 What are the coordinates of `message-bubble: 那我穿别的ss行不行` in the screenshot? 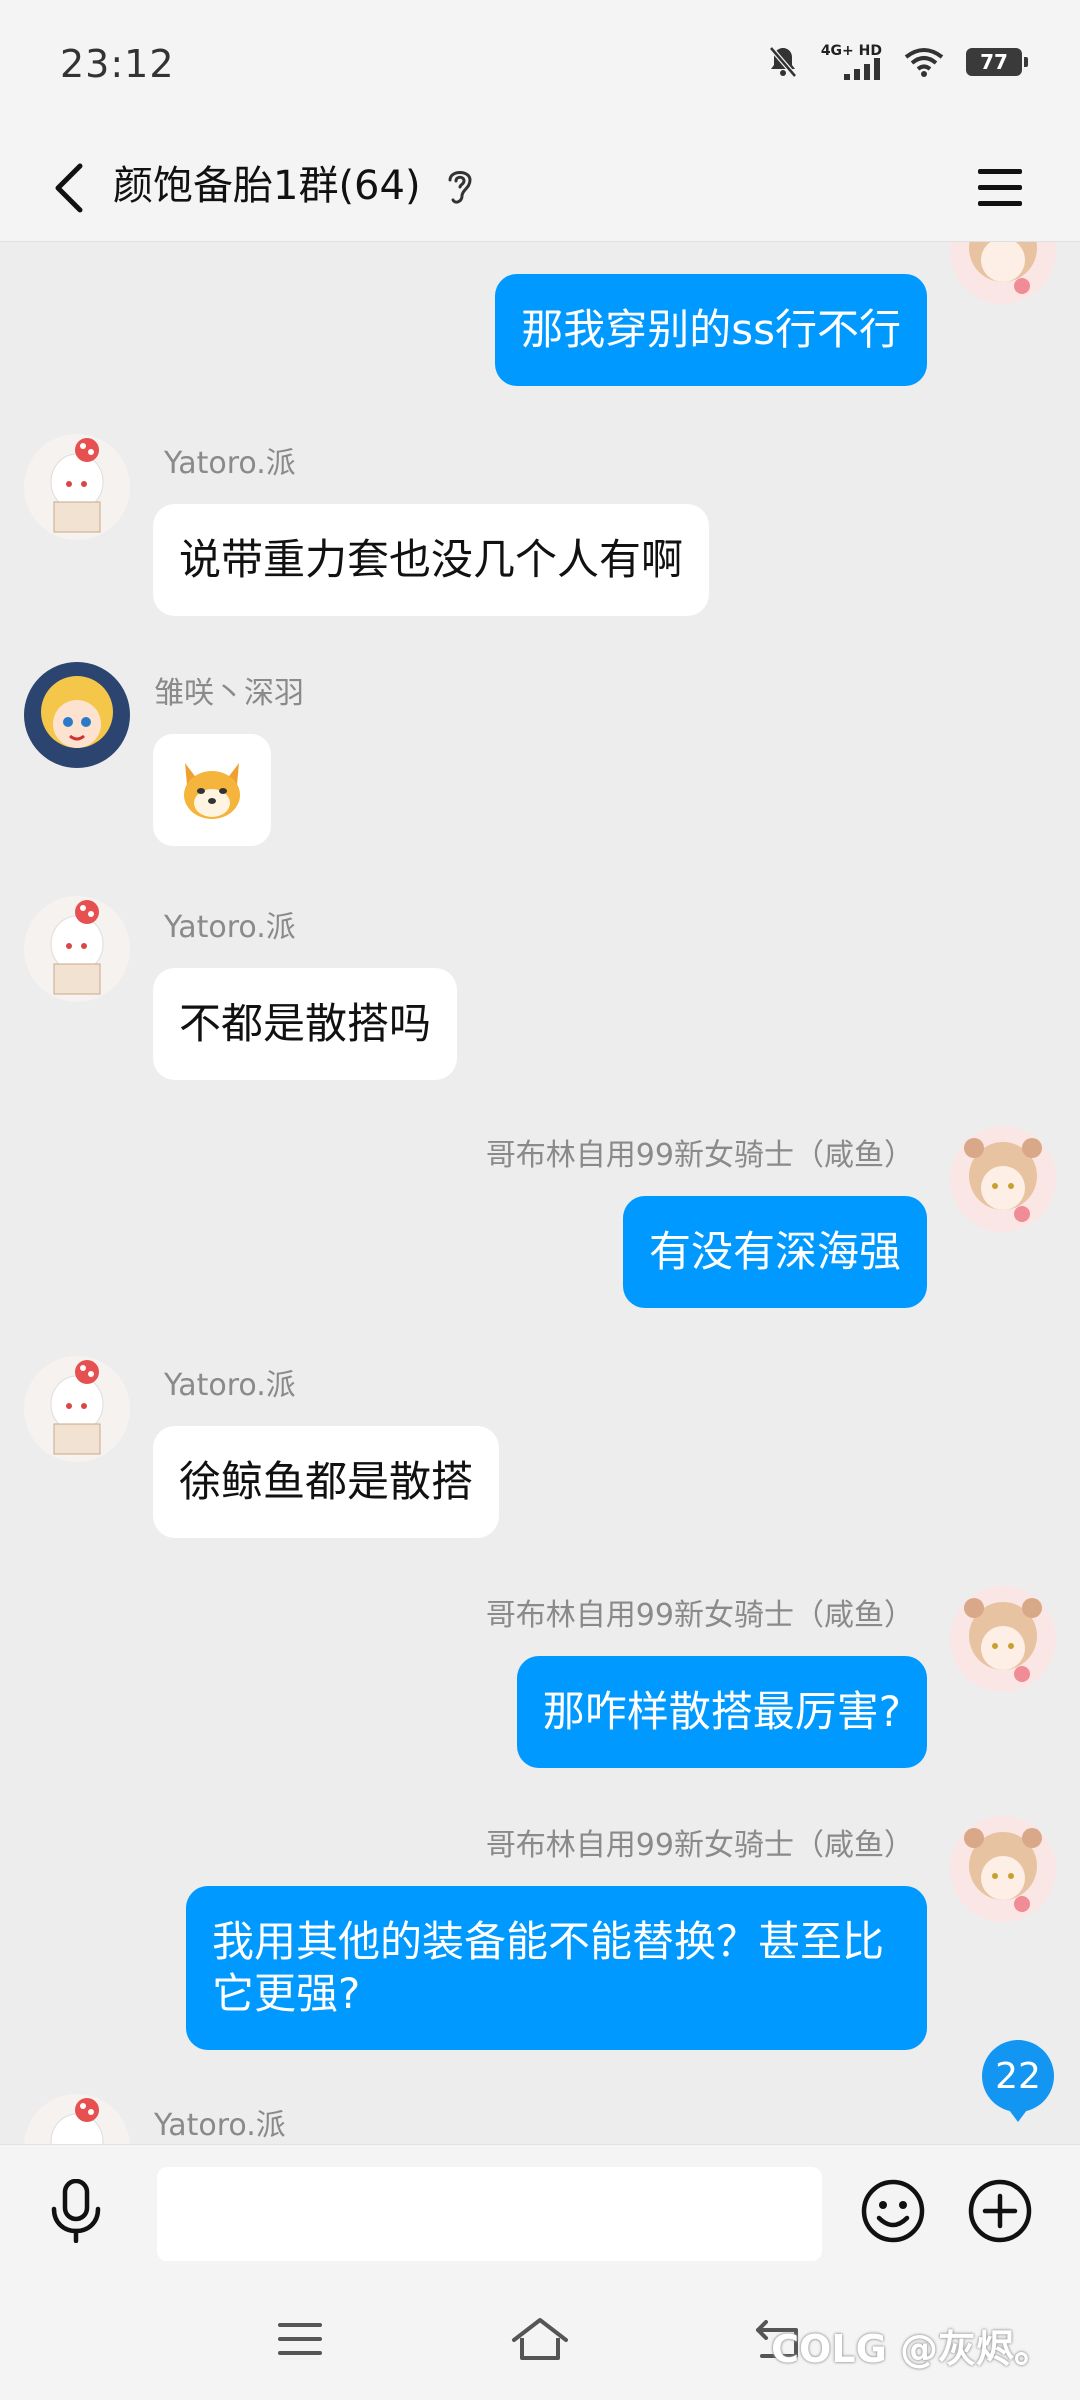 It's located at (711, 330).